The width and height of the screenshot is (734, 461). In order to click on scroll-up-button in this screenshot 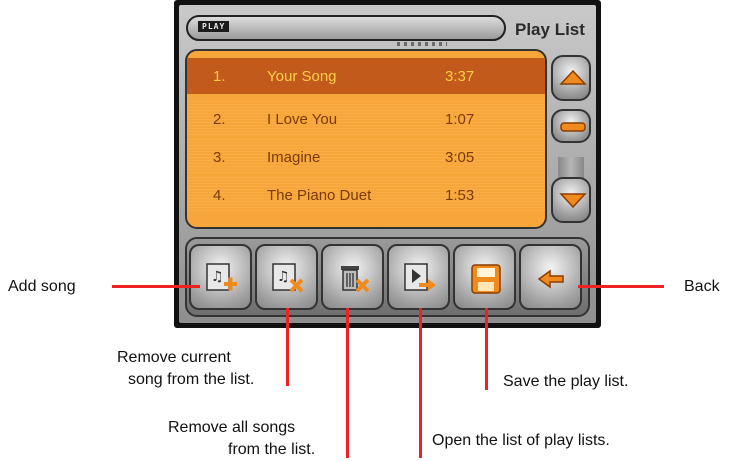, I will do `click(571, 78)`.